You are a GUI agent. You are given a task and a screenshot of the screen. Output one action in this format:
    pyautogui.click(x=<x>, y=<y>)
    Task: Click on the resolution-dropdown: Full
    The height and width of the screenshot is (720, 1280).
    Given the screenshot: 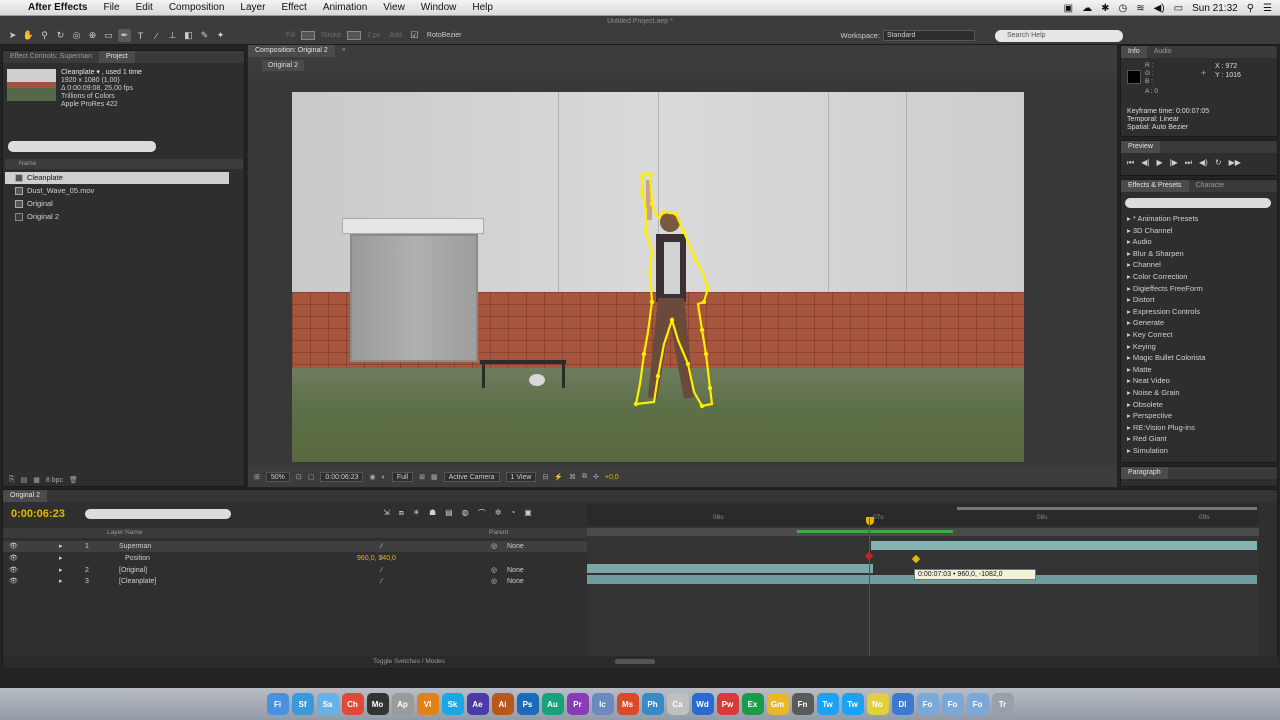 What is the action you would take?
    pyautogui.click(x=402, y=477)
    